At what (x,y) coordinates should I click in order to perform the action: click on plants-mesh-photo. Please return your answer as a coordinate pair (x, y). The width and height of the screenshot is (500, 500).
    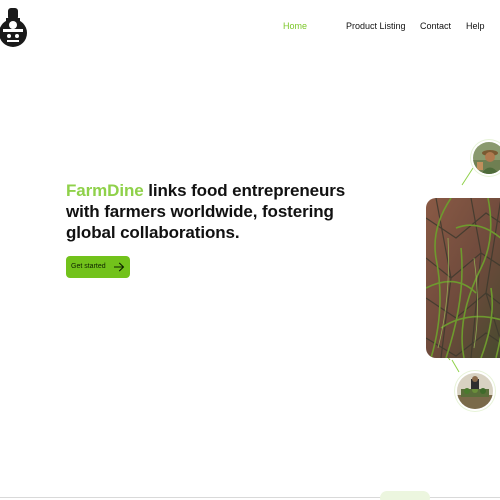
    Looking at the image, I should click on (463, 278).